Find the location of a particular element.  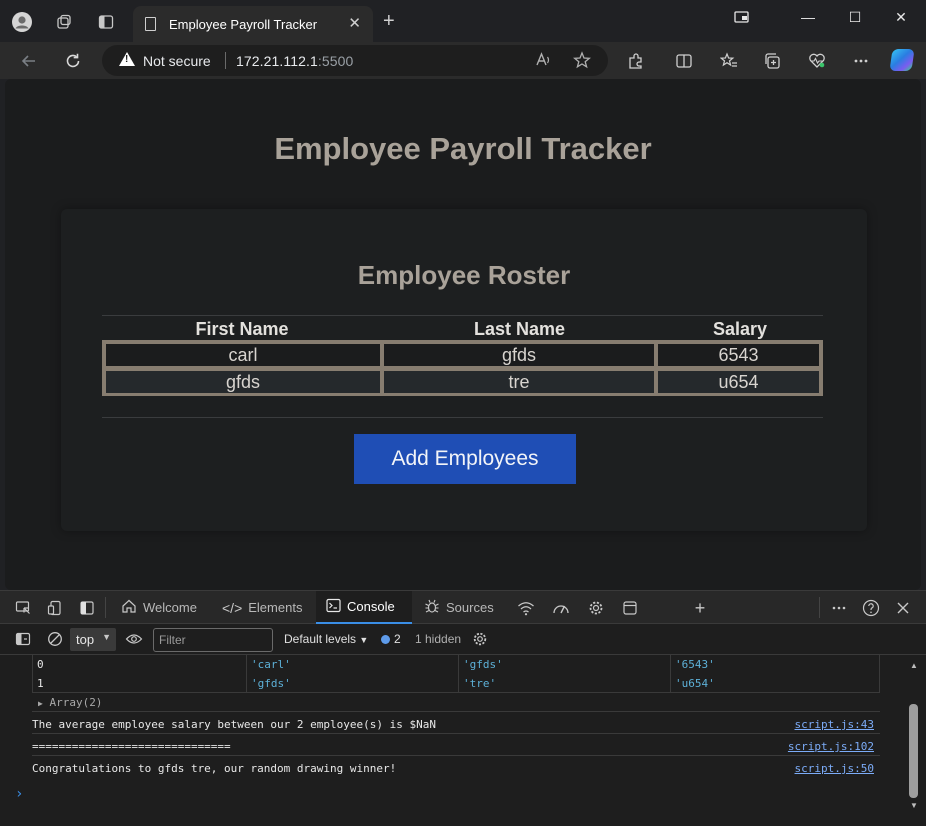

hidden-messages-count: 1 hidden is located at coordinates (438, 639).